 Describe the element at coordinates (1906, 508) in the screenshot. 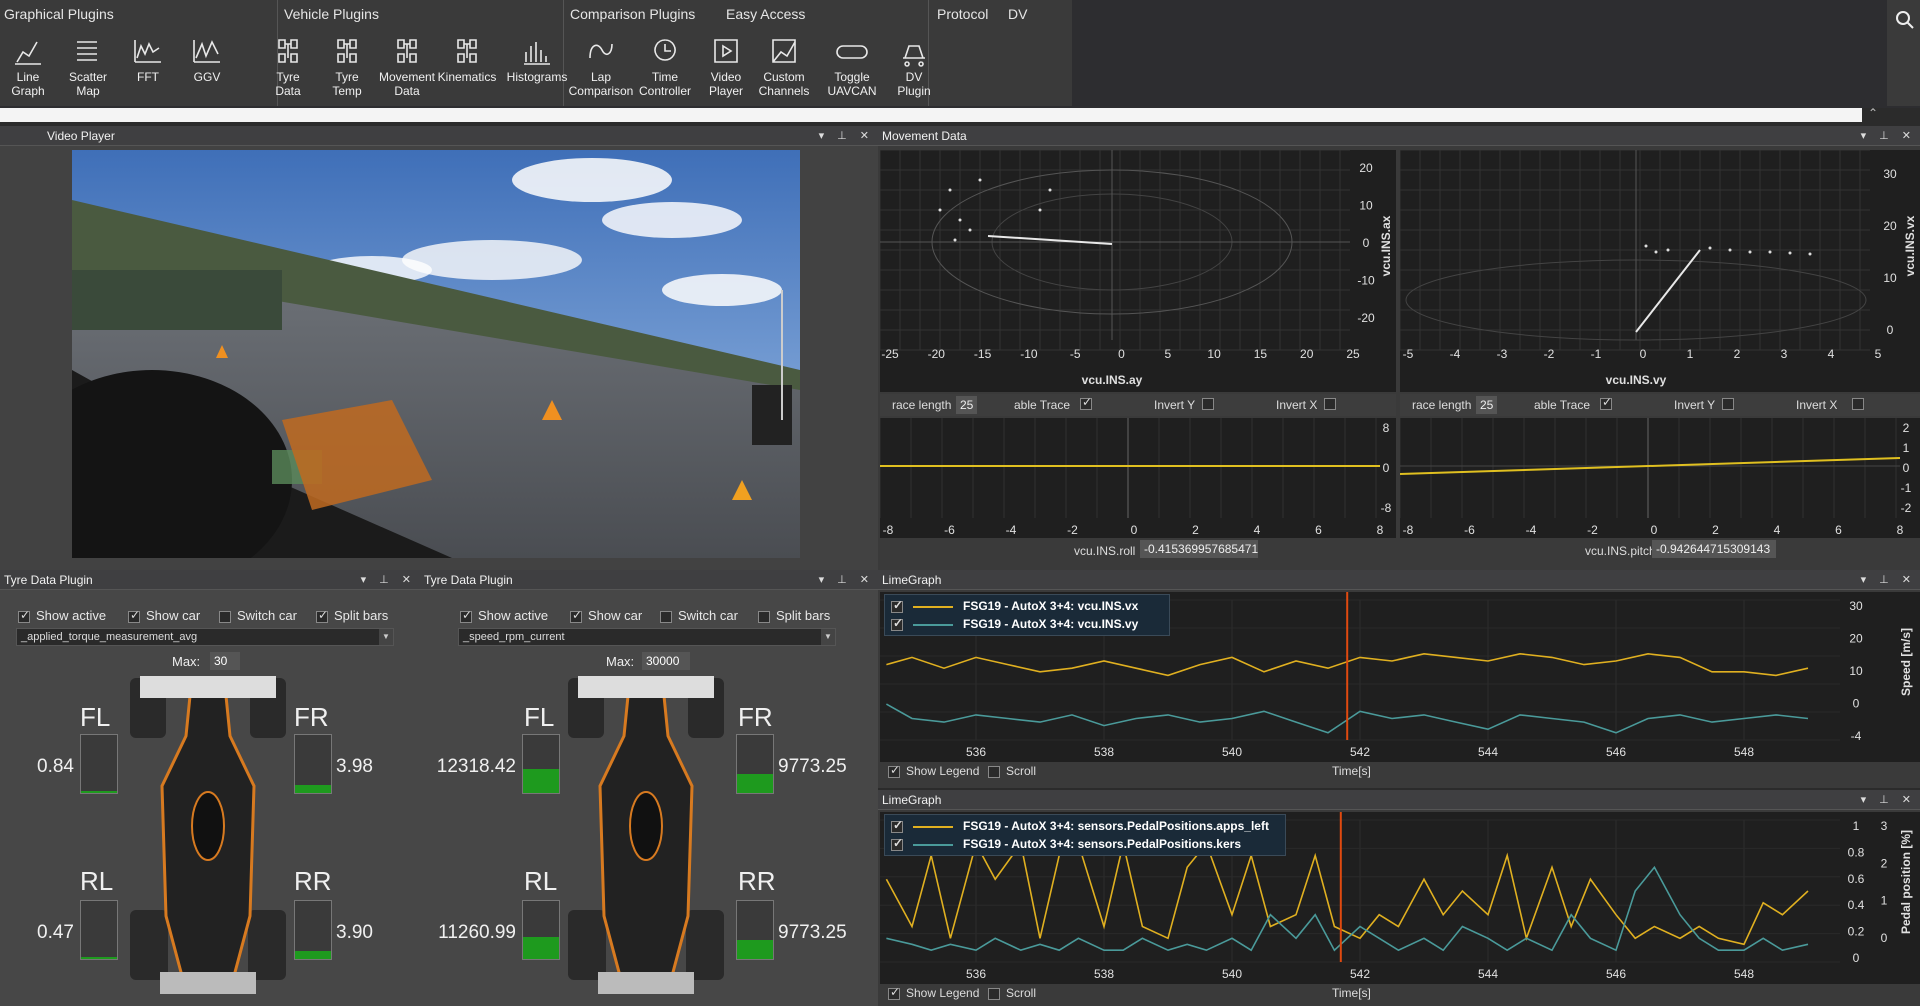

I see `y-tick-label: -2` at that location.